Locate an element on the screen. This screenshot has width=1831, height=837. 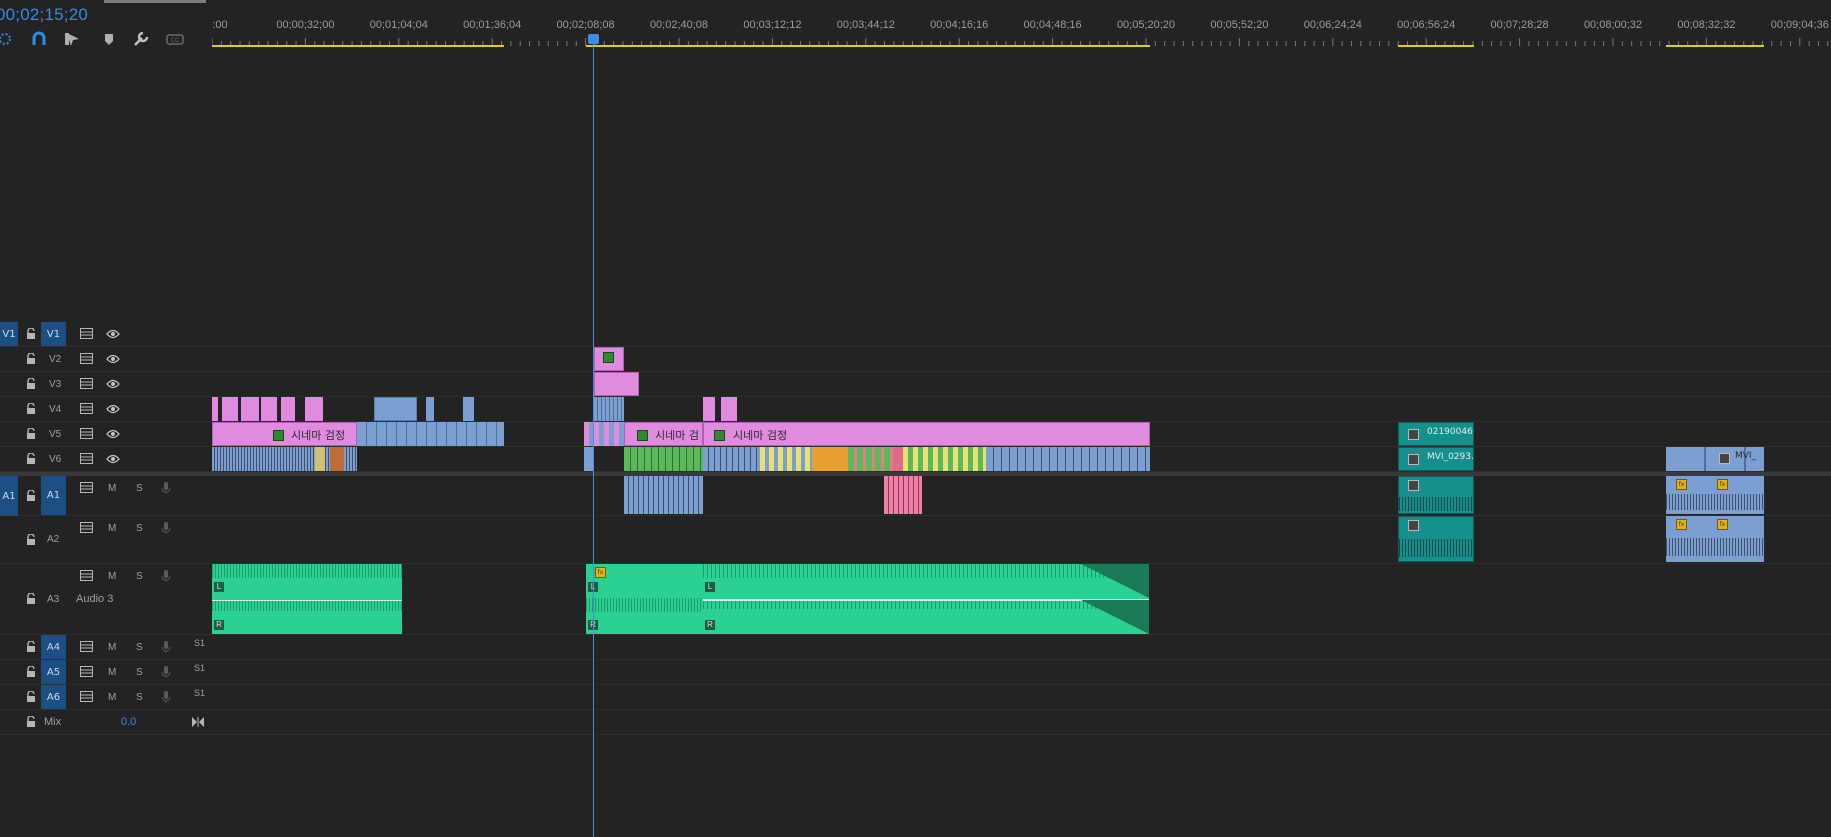
track-label: V5 is located at coordinates (55, 434).